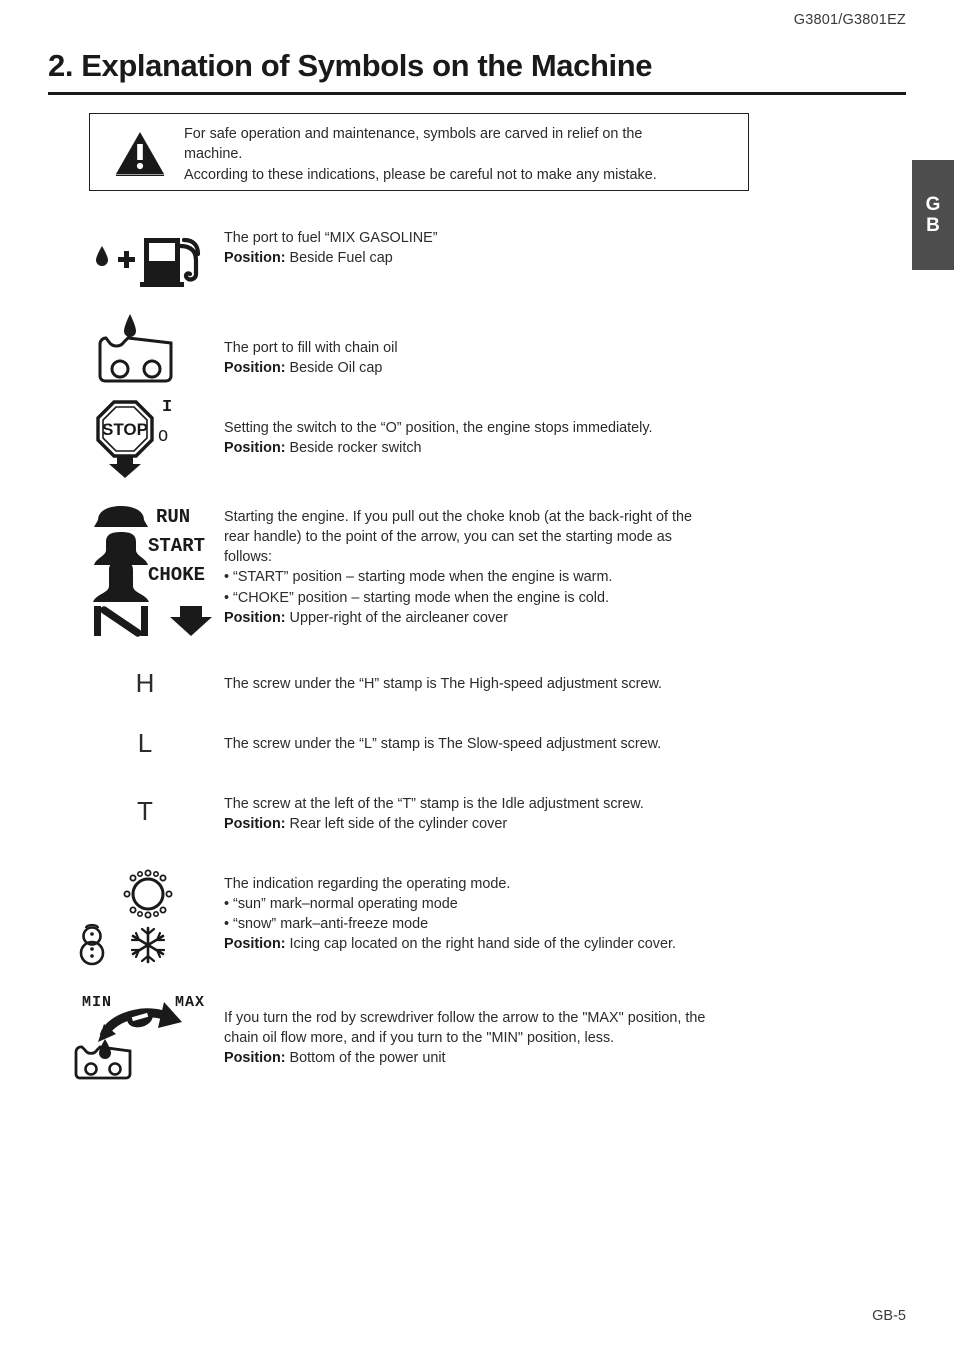 The height and width of the screenshot is (1348, 954). Describe the element at coordinates (341, 904) in the screenshot. I see `operating-mode-bullet1: • “sun” mark–normal operating mode` at that location.